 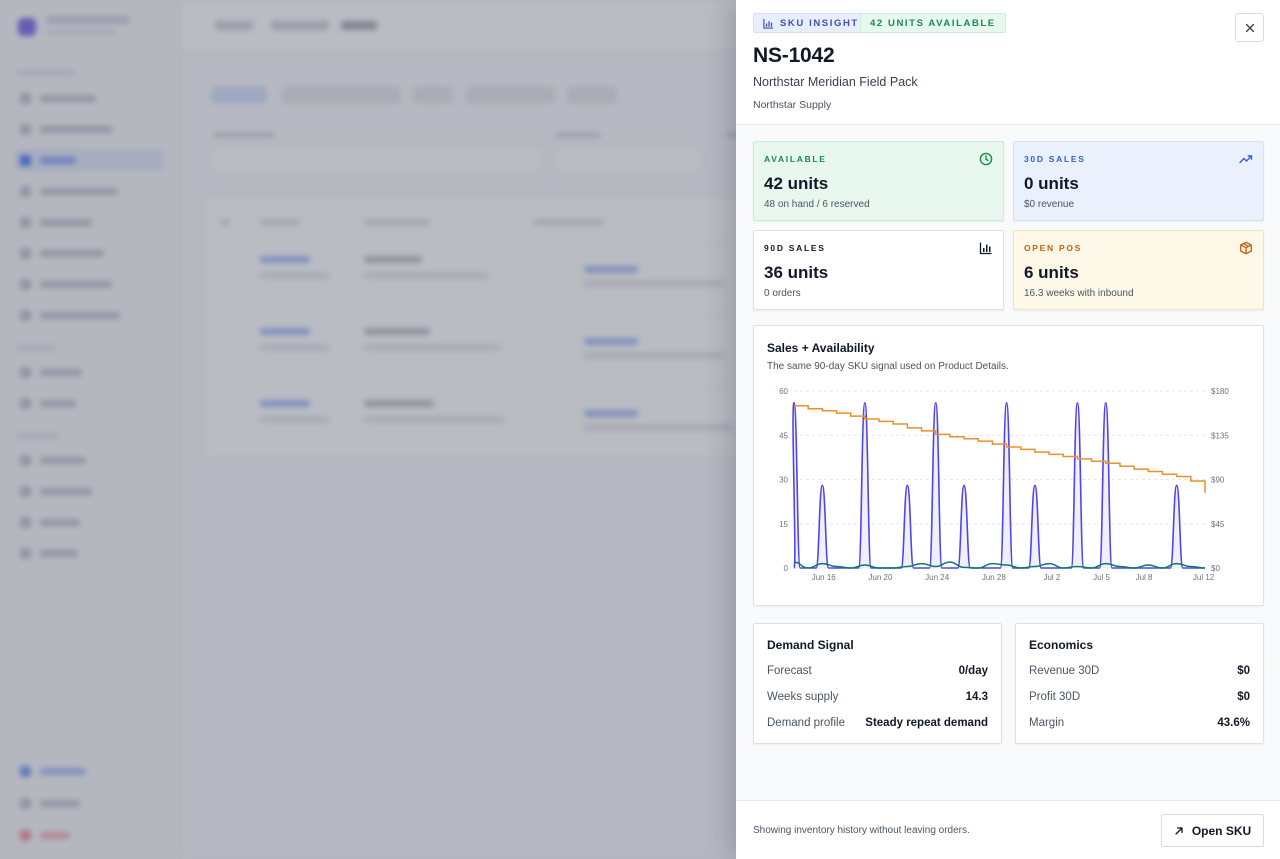 What do you see at coordinates (803, 697) in the screenshot?
I see `row-label: Weeks supply` at bounding box center [803, 697].